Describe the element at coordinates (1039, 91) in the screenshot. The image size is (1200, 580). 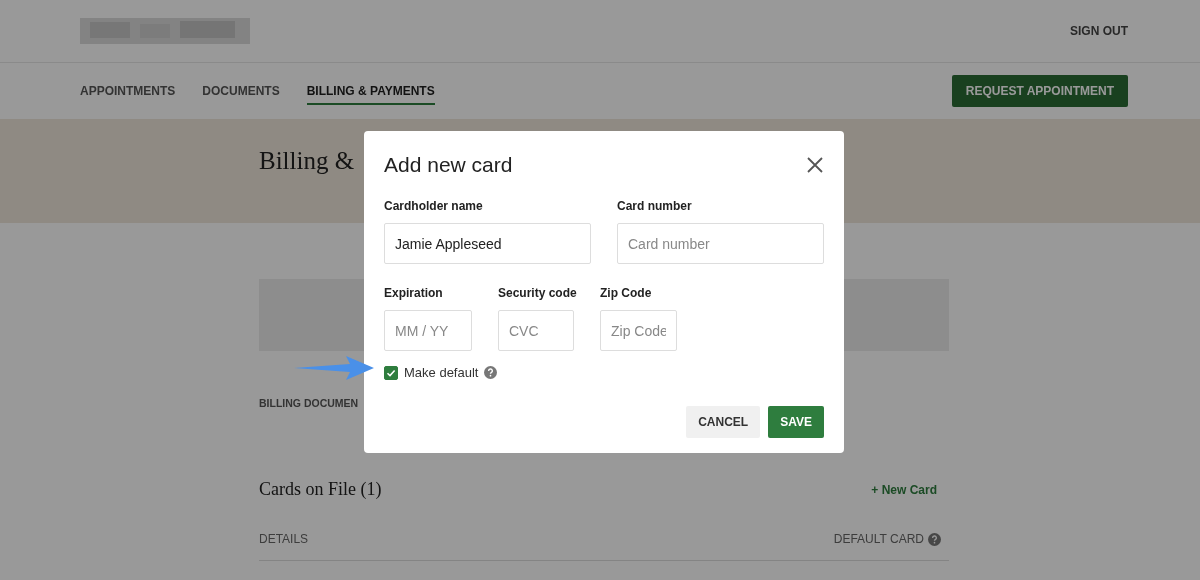
I see `request-appointment-button: REQUEST APPOINTMENT` at that location.